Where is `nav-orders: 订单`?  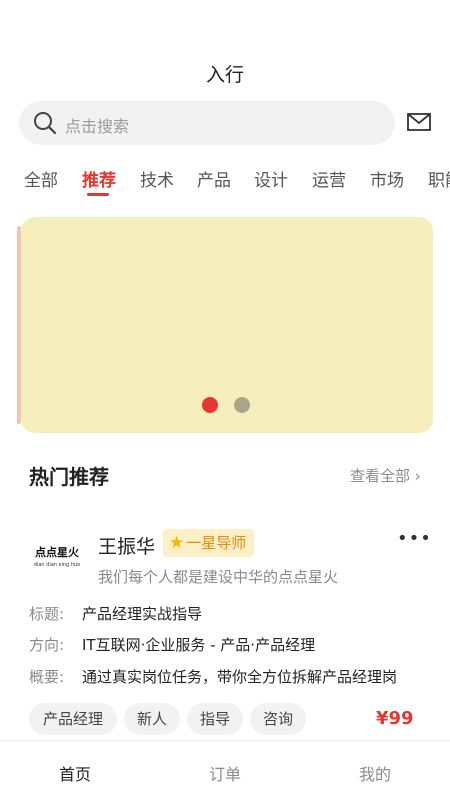 nav-orders: 订单 is located at coordinates (225, 773).